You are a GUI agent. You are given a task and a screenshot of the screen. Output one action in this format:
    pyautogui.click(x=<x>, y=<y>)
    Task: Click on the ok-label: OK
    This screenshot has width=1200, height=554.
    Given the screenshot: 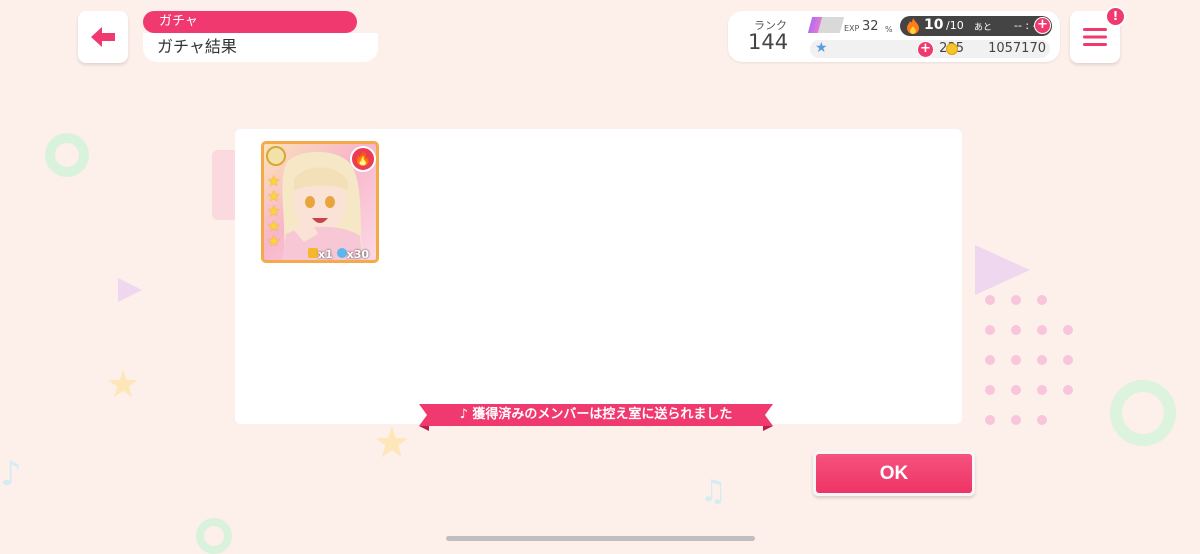 What is the action you would take?
    pyautogui.click(x=894, y=473)
    